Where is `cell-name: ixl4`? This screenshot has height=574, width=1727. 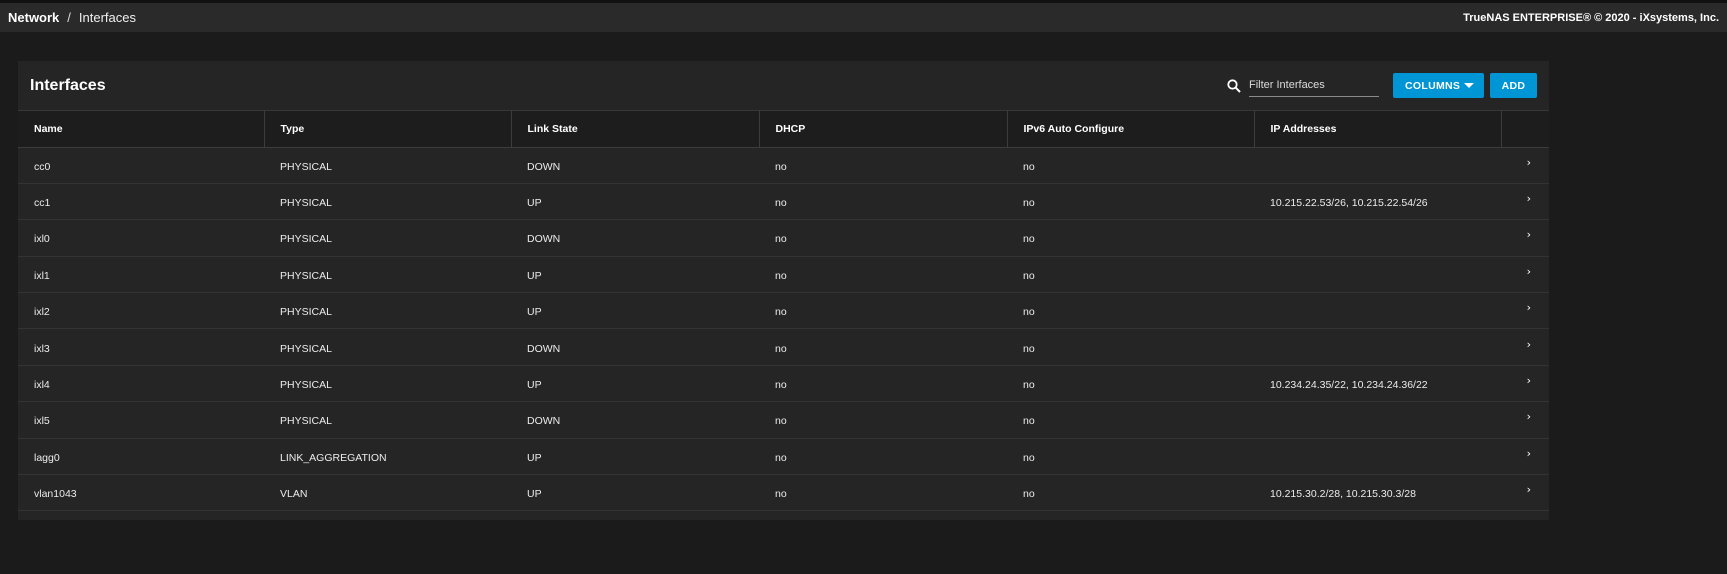
cell-name: ixl4 is located at coordinates (42, 385).